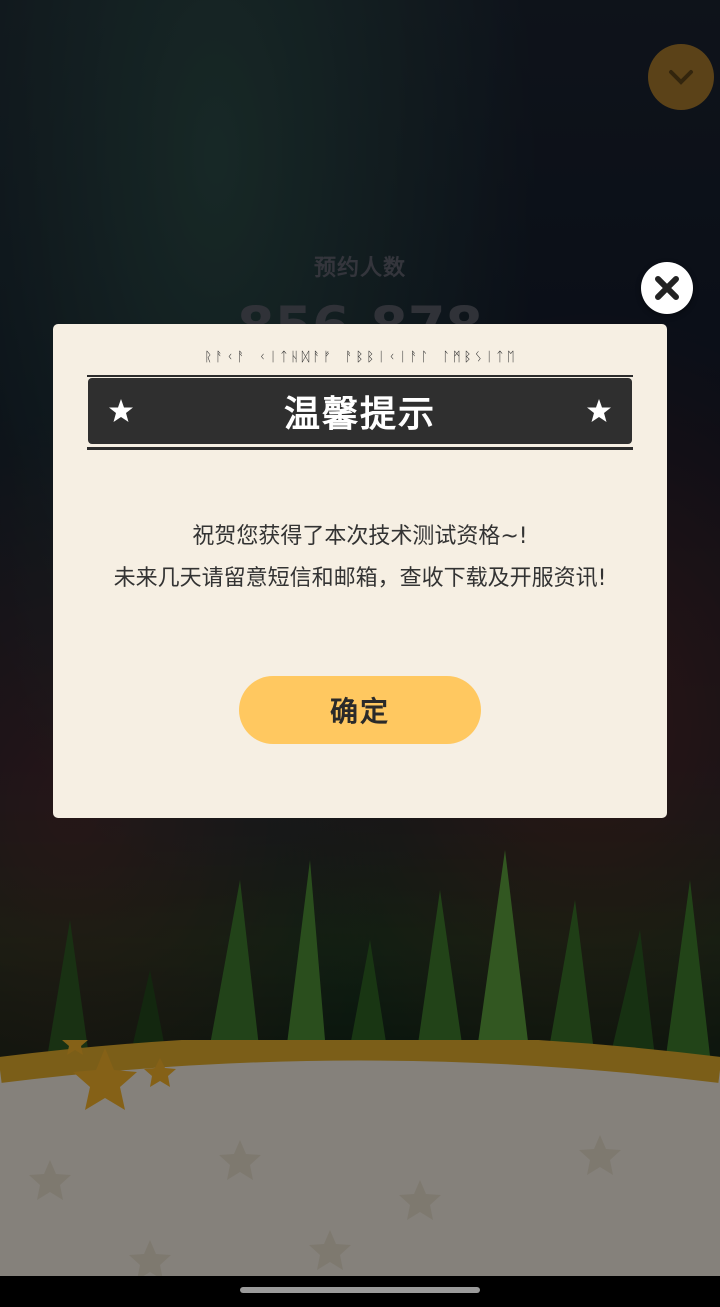 The width and height of the screenshot is (720, 1307). Describe the element at coordinates (360, 578) in the screenshot. I see `message-line: 未来几天请留意短信和邮箱，查收下载及开服资讯!` at that location.